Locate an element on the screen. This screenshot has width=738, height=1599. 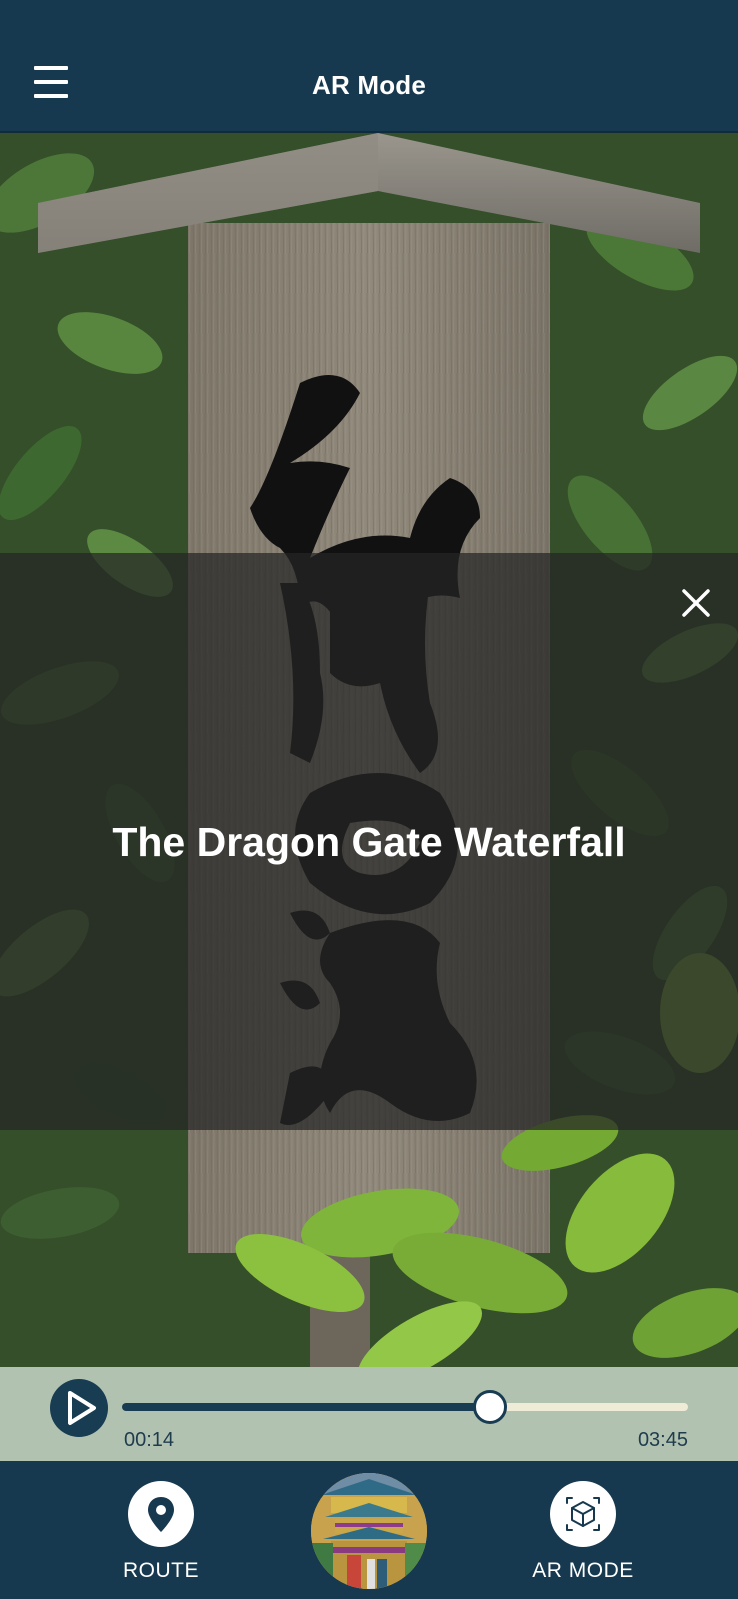
play-button is located at coordinates (79, 1408).